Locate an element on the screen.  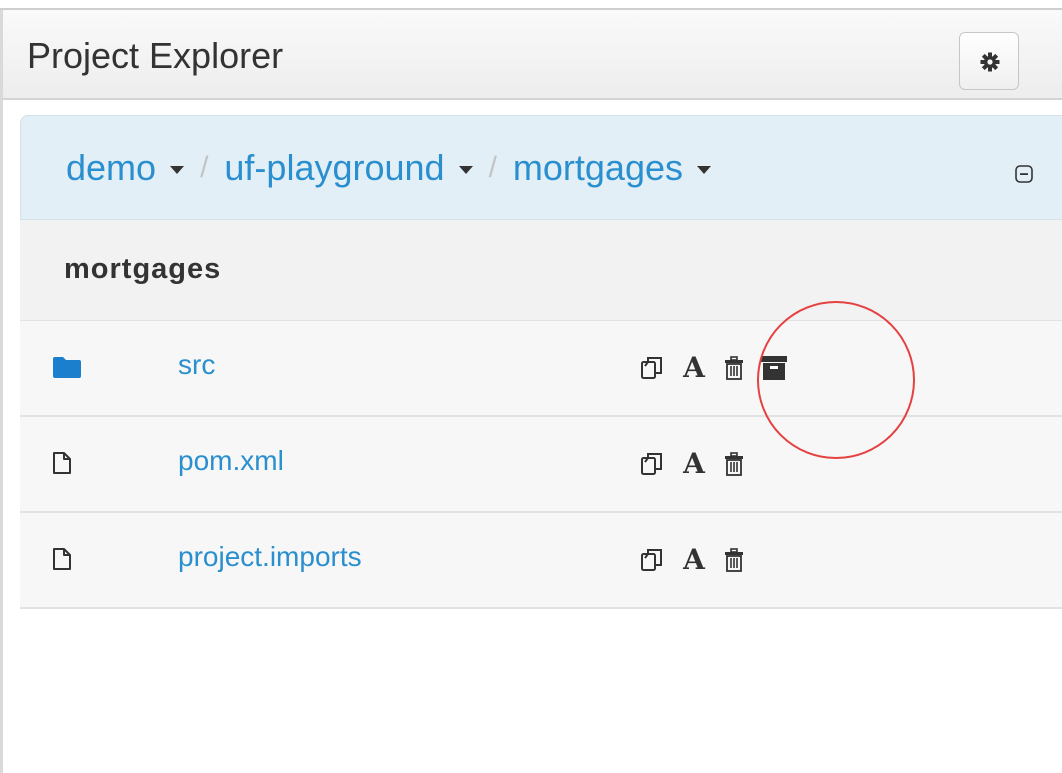
breadcrumb: demo / uf-playground / mortgages is located at coordinates (541, 167).